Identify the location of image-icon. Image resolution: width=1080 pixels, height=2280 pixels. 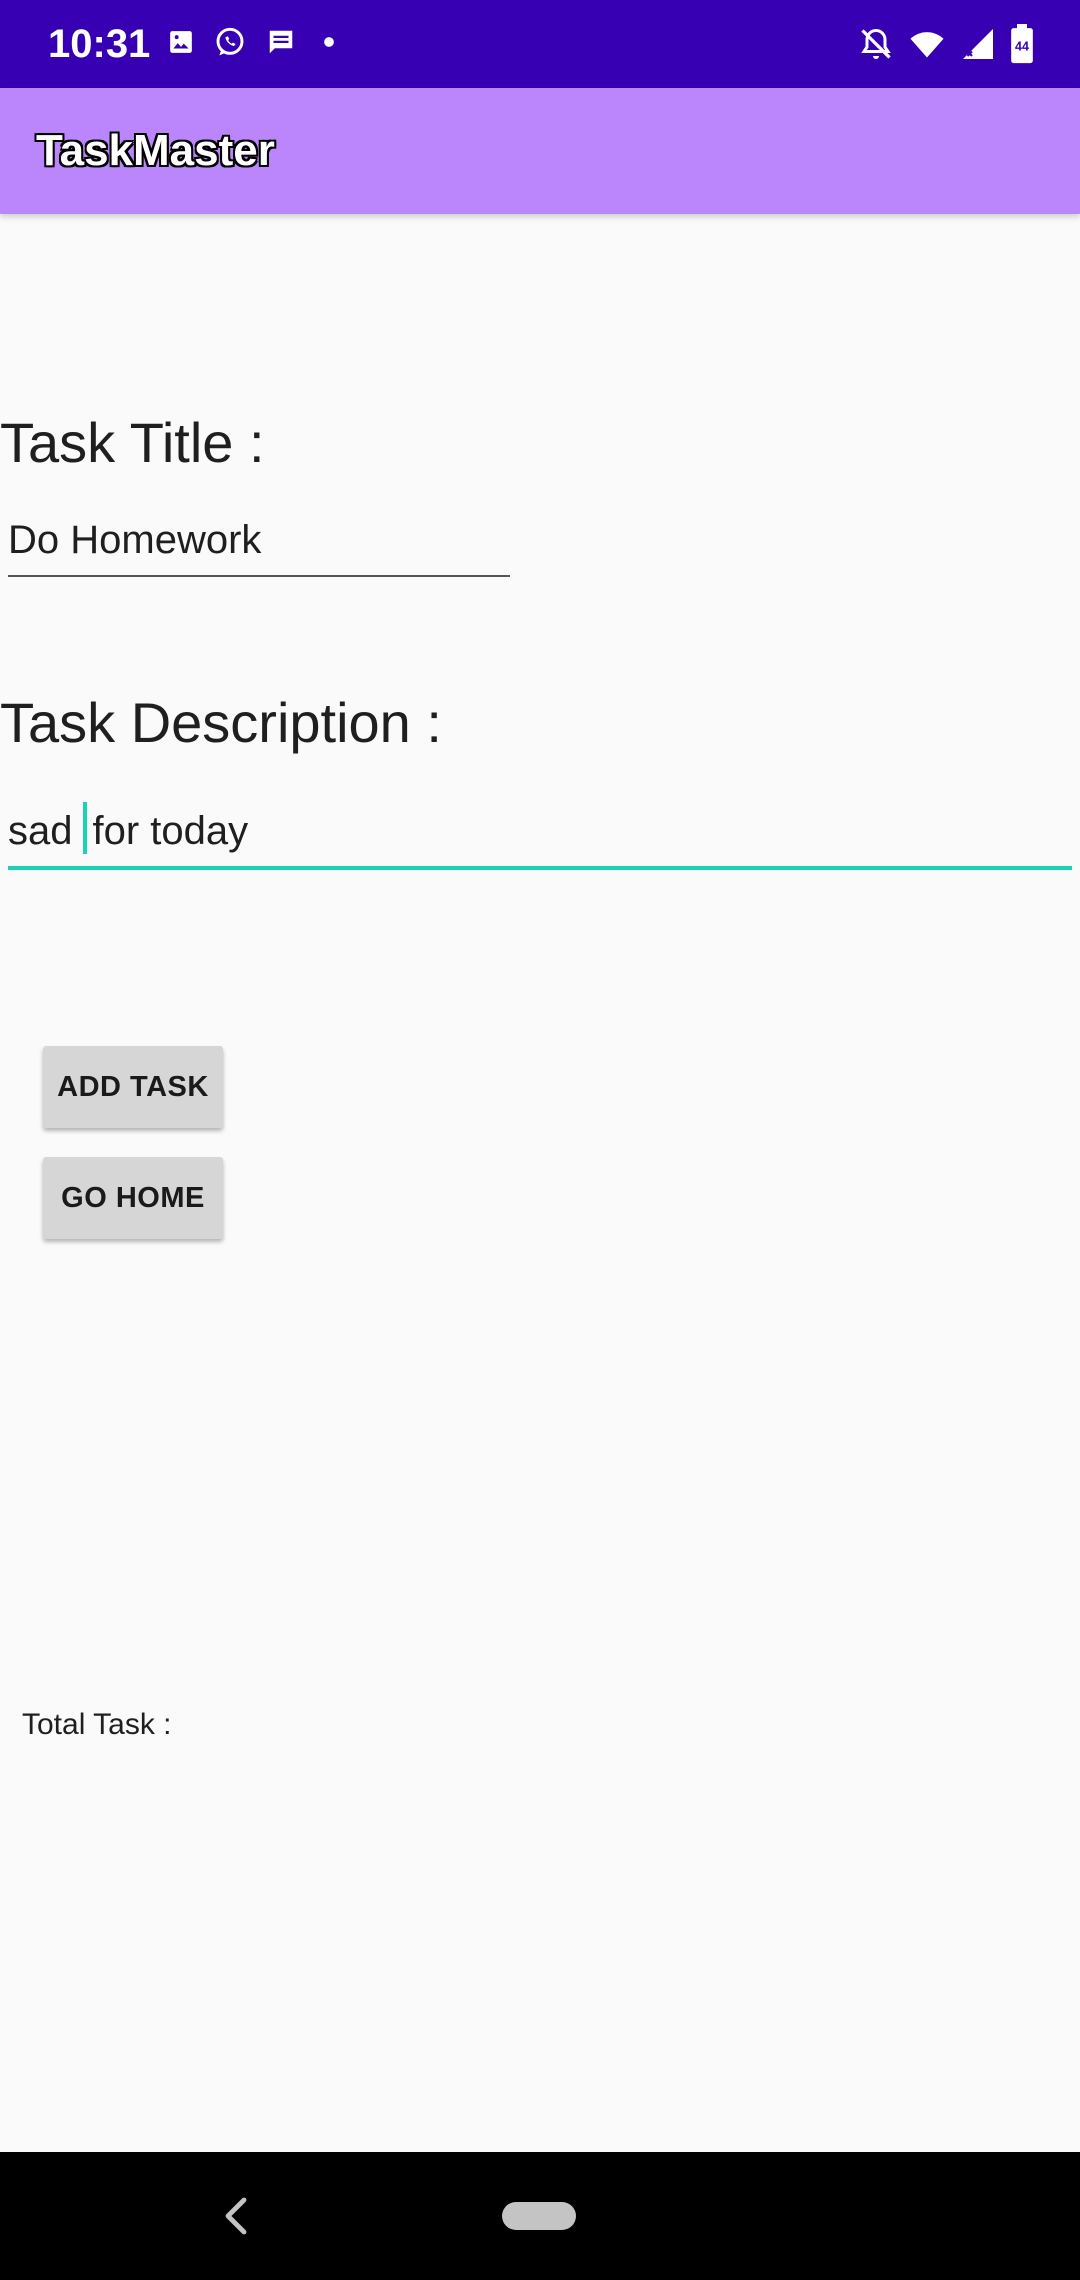
(181, 42).